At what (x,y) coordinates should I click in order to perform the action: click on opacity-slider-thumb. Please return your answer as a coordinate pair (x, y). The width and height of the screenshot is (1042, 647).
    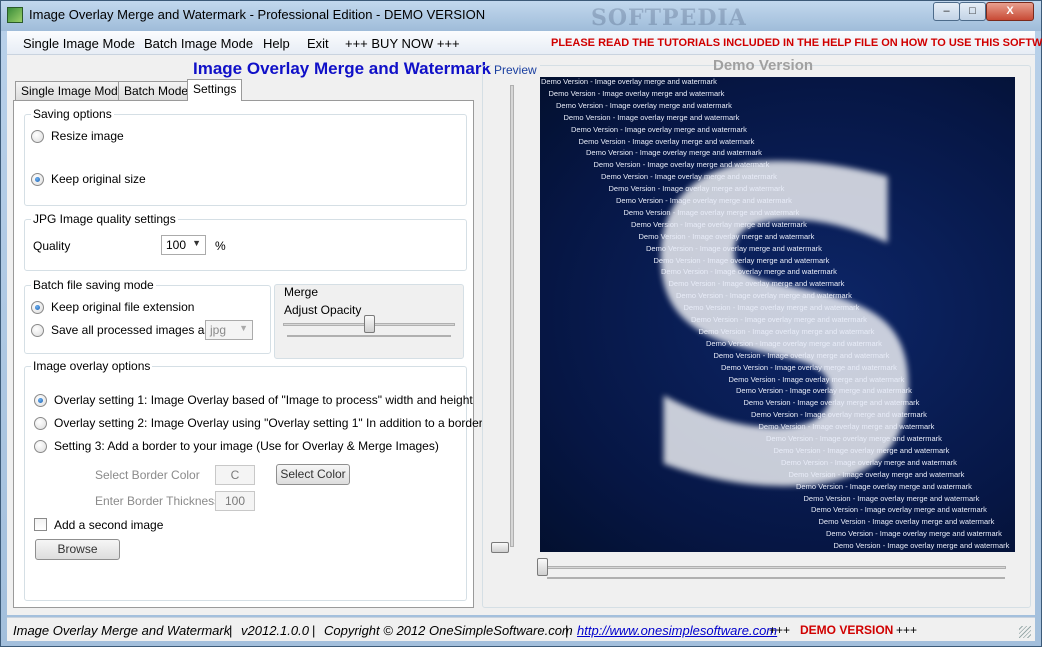
    Looking at the image, I should click on (369, 324).